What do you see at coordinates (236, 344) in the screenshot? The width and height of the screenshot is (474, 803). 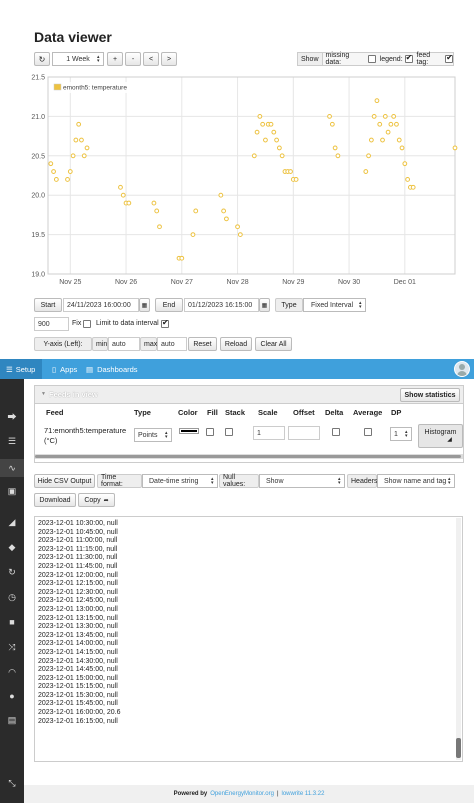 I see `reload-button: Reload` at bounding box center [236, 344].